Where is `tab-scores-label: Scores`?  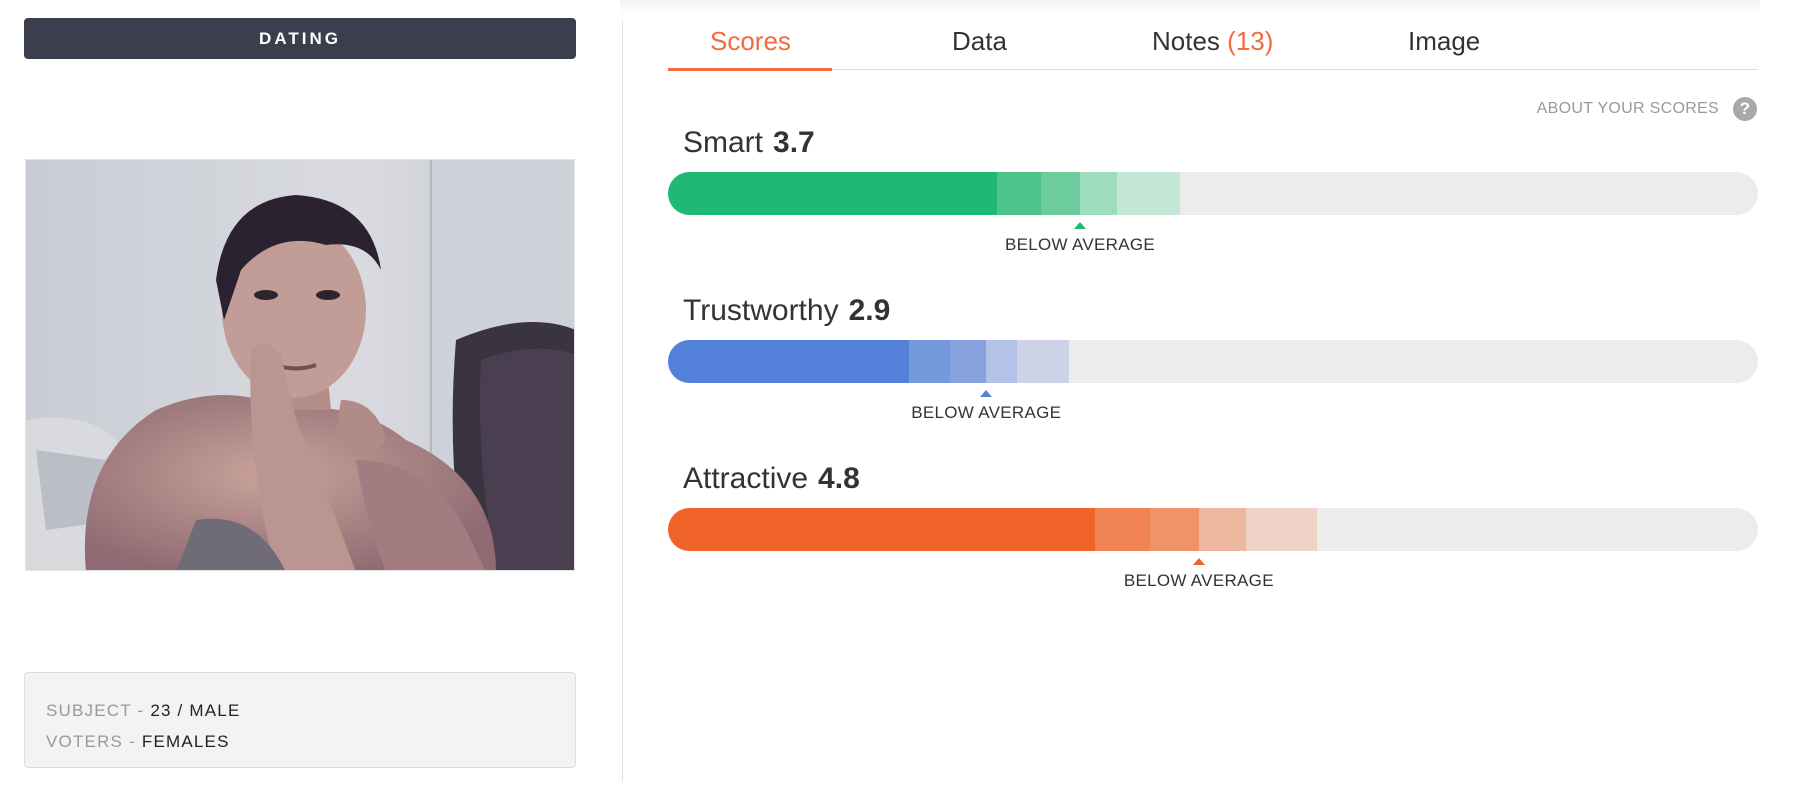 tab-scores-label: Scores is located at coordinates (750, 41).